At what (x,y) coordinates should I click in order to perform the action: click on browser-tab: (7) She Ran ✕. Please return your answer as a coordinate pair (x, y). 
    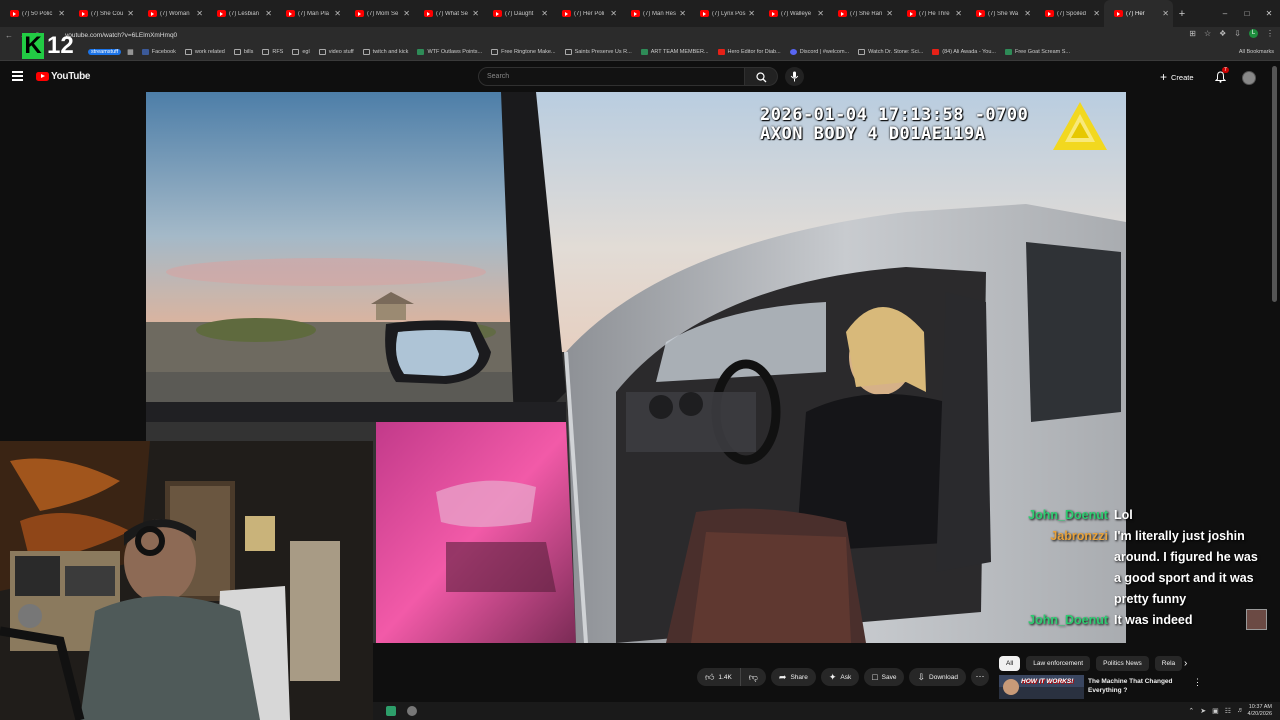
    Looking at the image, I should click on (862, 13).